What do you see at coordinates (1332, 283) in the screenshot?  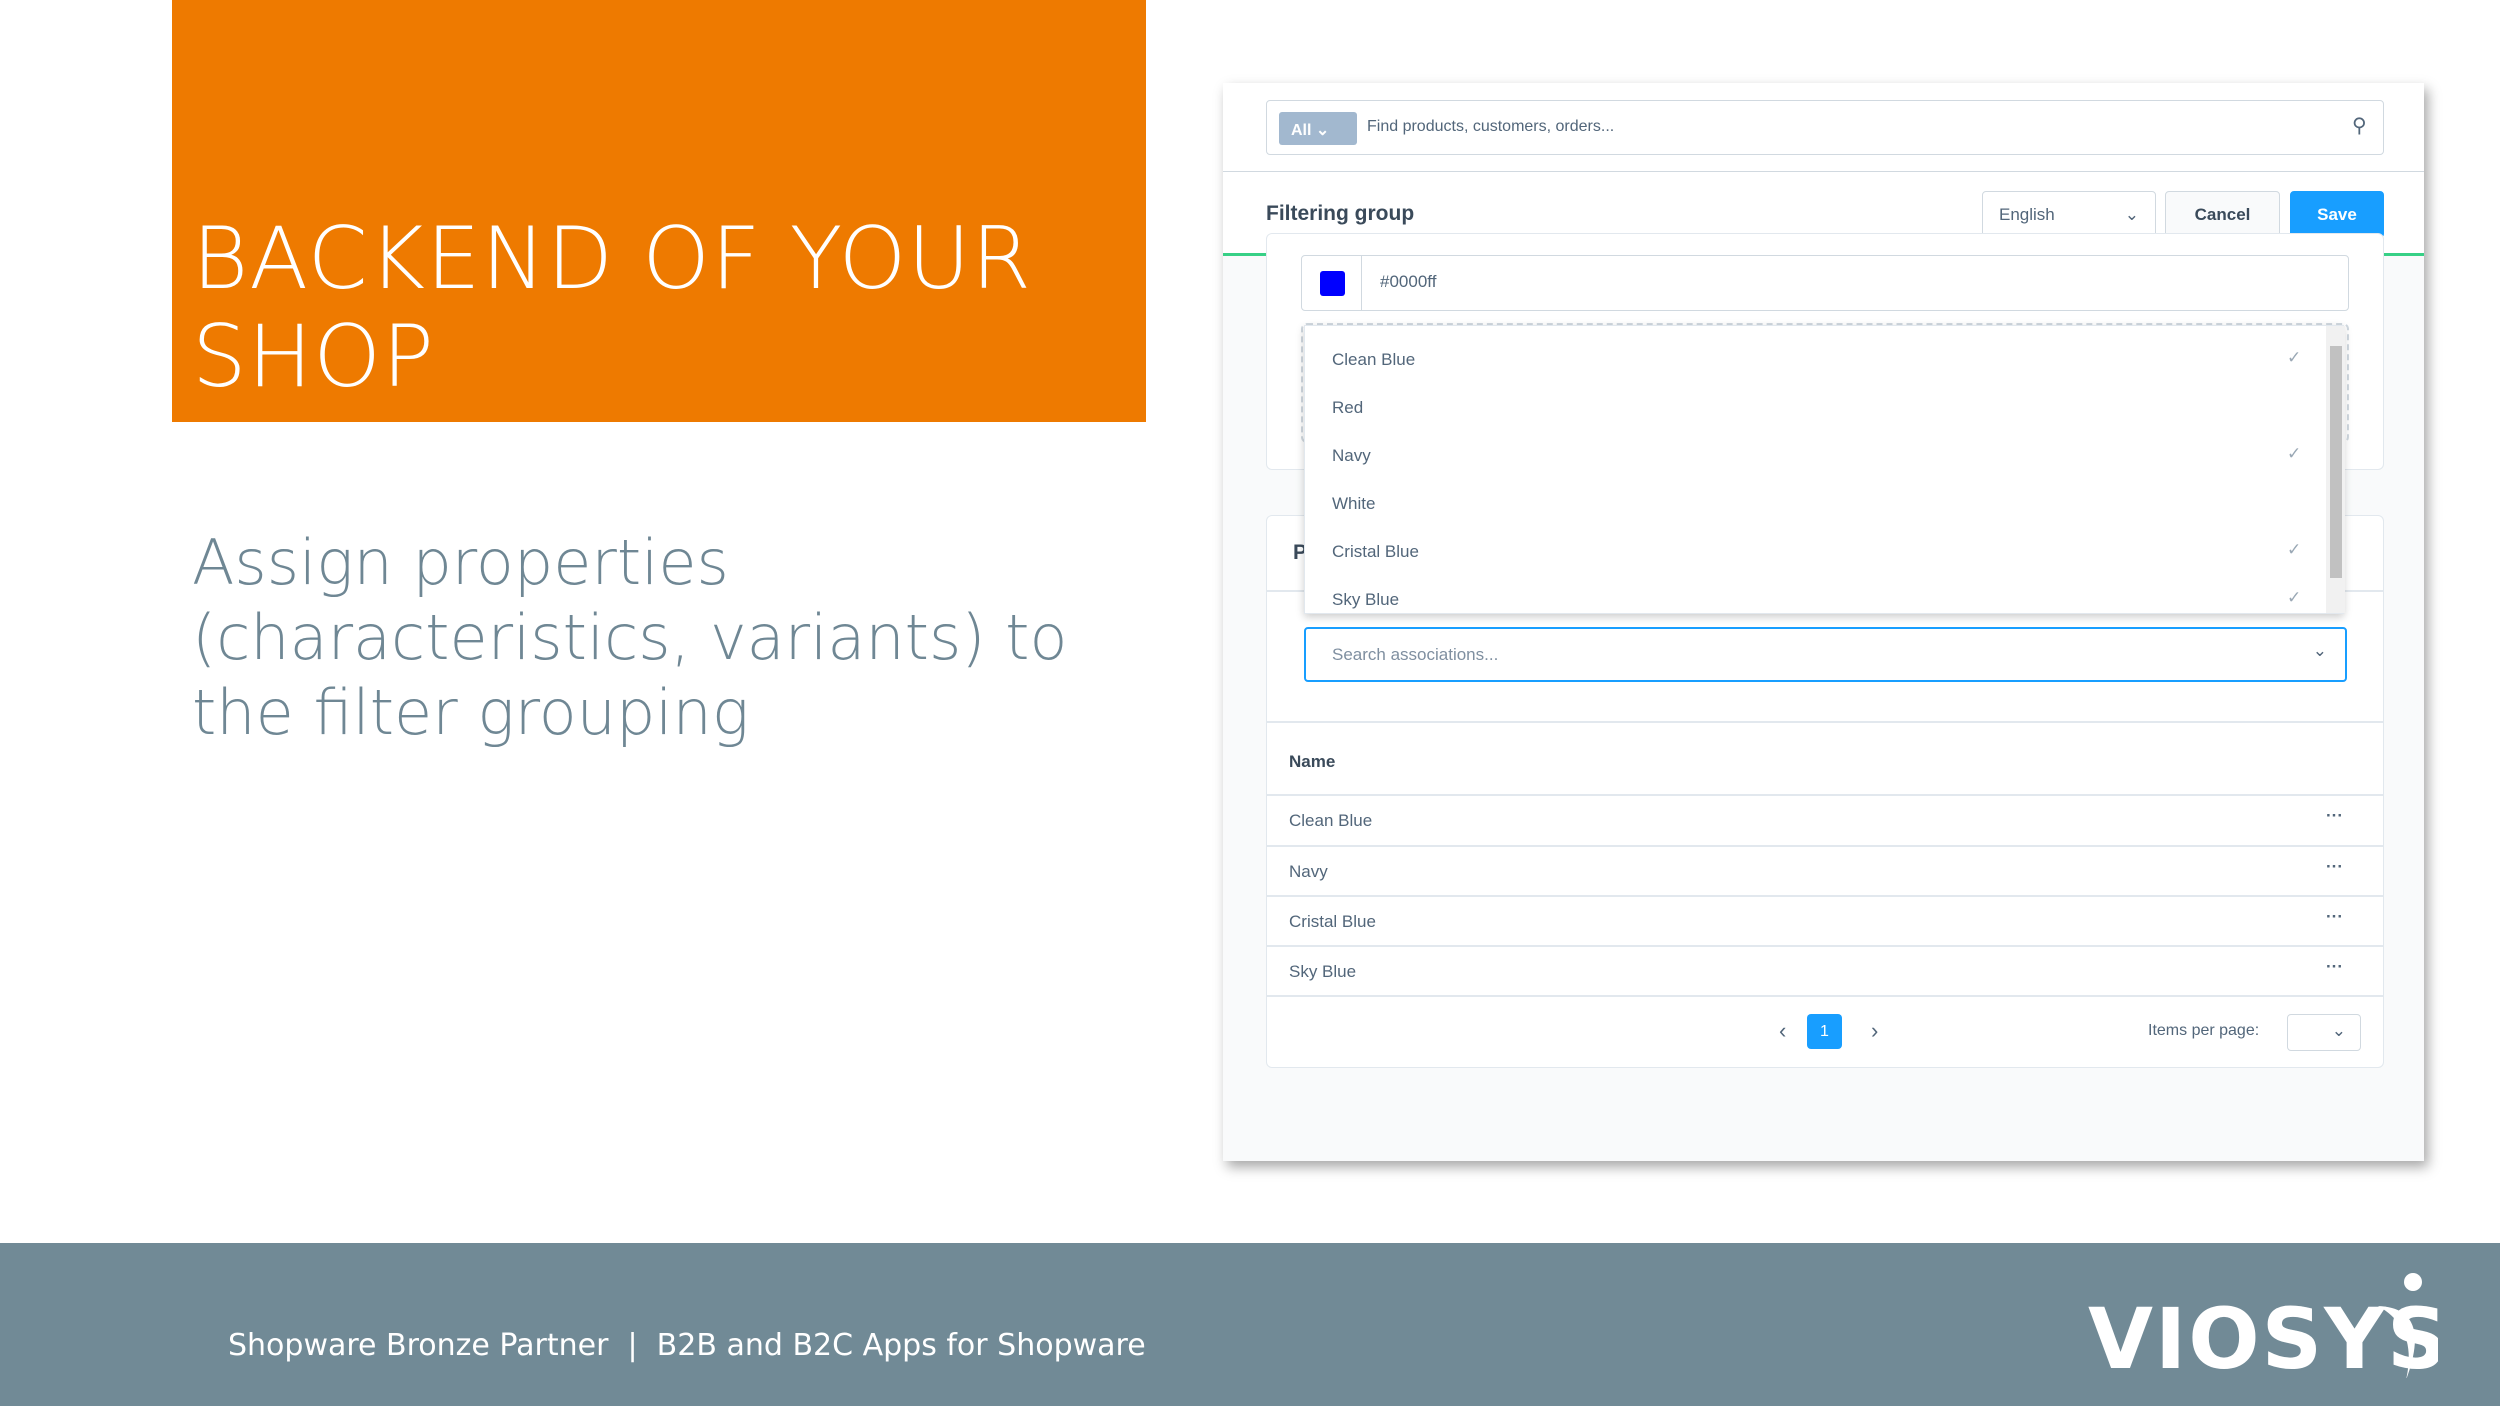 I see `color-swatch` at bounding box center [1332, 283].